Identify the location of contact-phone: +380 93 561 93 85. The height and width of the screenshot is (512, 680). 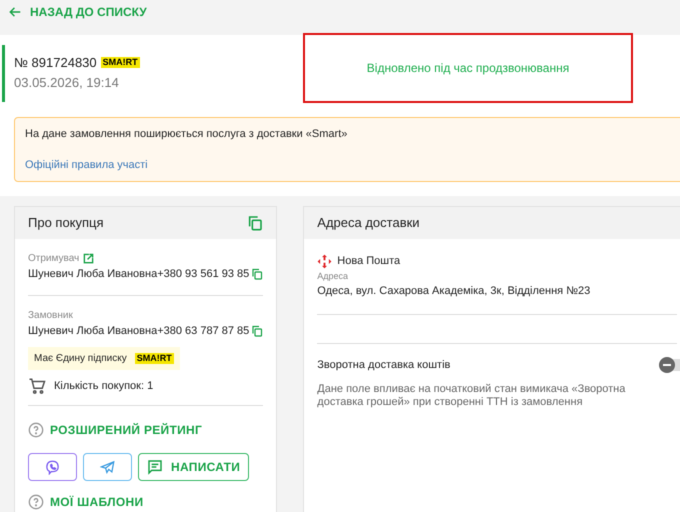
(203, 274).